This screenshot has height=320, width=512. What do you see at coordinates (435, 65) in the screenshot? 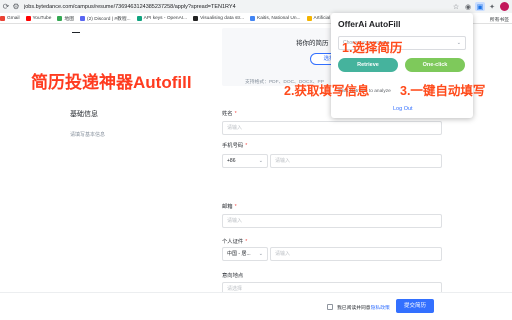
I see `one-click-button: One-click` at bounding box center [435, 65].